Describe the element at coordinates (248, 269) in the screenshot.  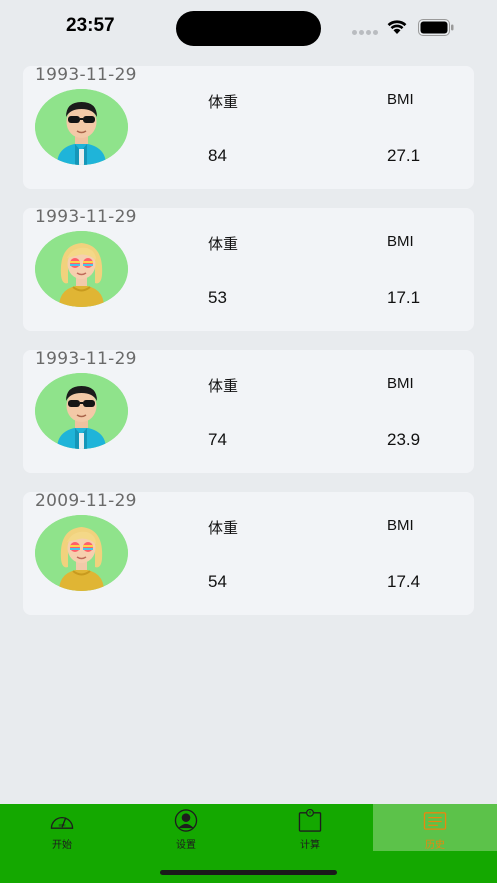
I see `history-record-card: 1993-11-29 体重 BMI 53 17.1` at that location.